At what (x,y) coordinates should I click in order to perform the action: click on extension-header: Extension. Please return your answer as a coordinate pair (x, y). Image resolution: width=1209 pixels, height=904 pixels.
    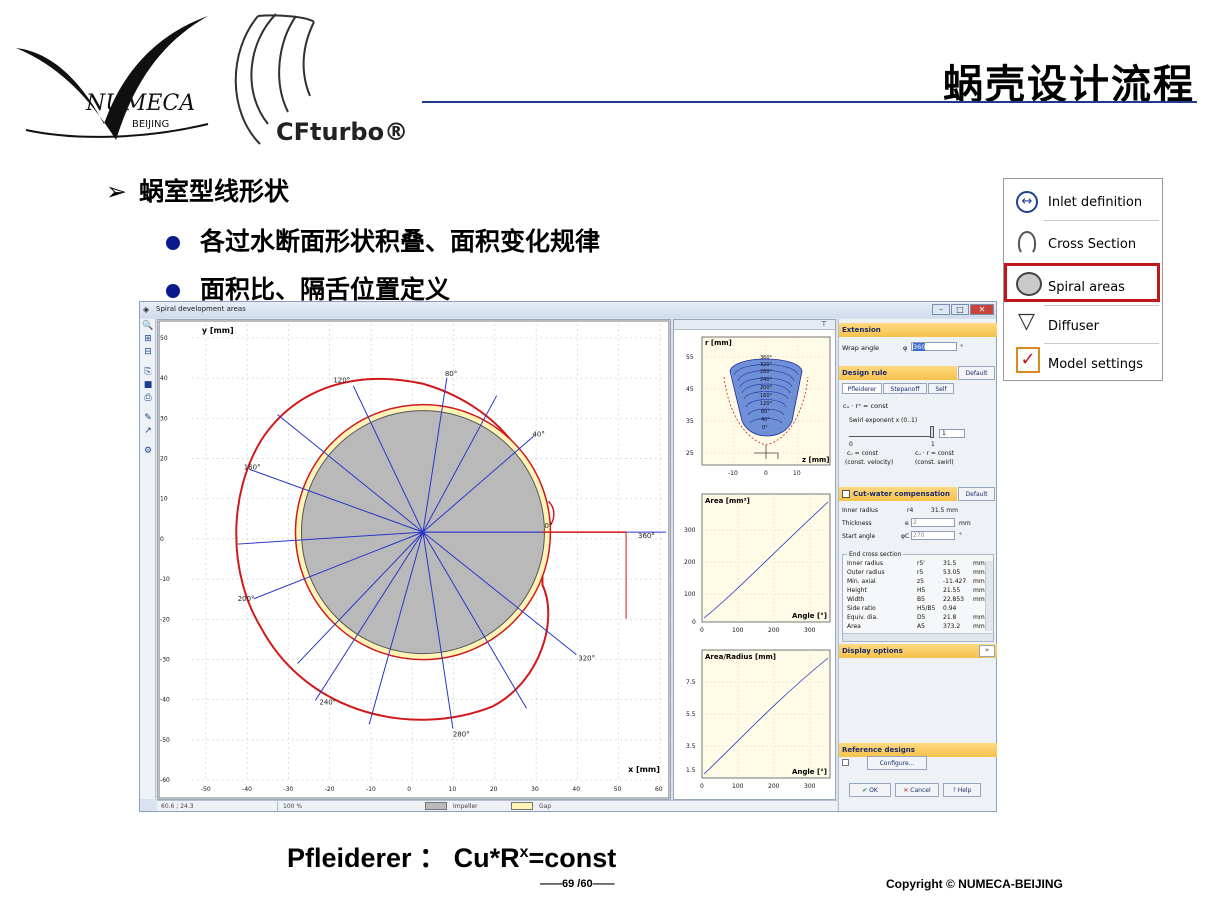
    Looking at the image, I should click on (918, 330).